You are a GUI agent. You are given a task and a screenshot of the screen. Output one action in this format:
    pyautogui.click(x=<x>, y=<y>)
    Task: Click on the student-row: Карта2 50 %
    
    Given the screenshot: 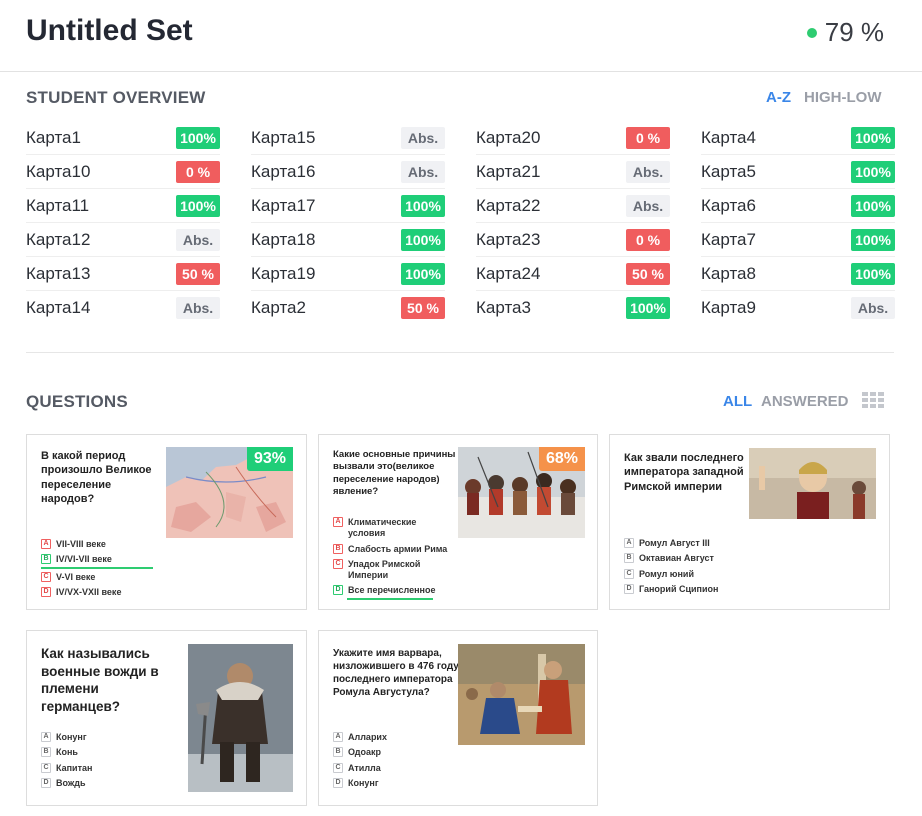 What is the action you would take?
    pyautogui.click(x=348, y=308)
    